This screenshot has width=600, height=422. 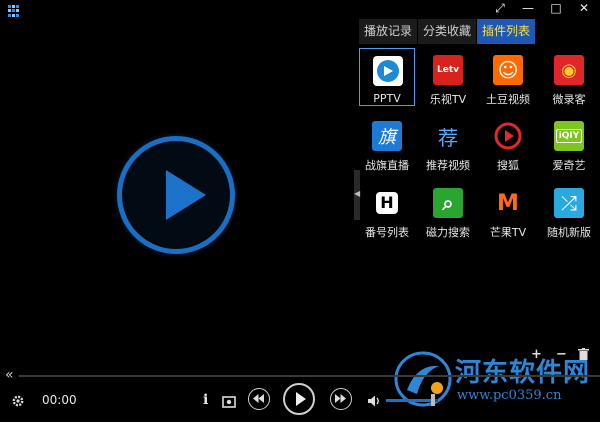 I want to click on play-small-icon, so click(x=301, y=399).